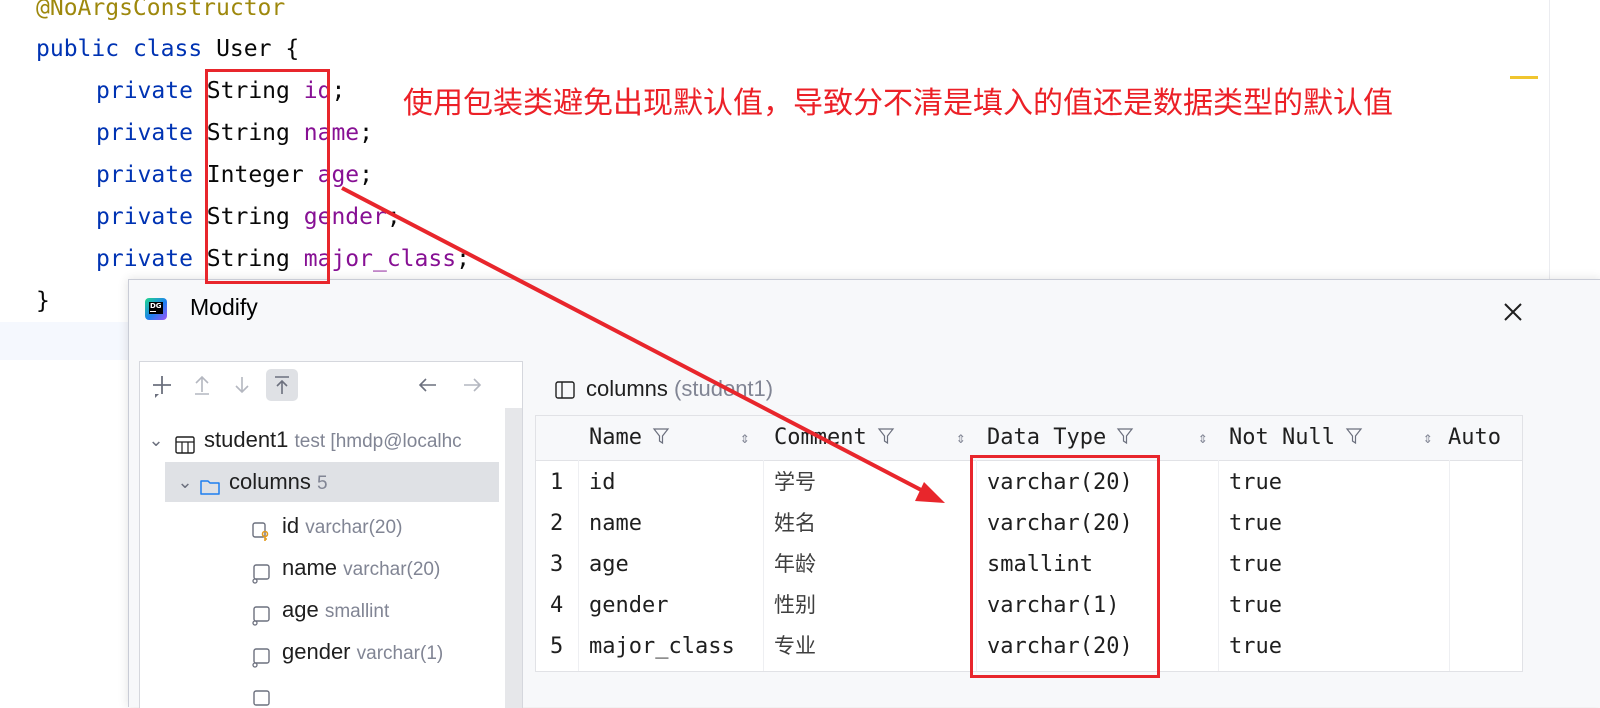  Describe the element at coordinates (898, 103) in the screenshot. I see `annotation-note: 使用包装类避免出现默认值，导致分不清是填入的值还是数据类型的默认值` at that location.